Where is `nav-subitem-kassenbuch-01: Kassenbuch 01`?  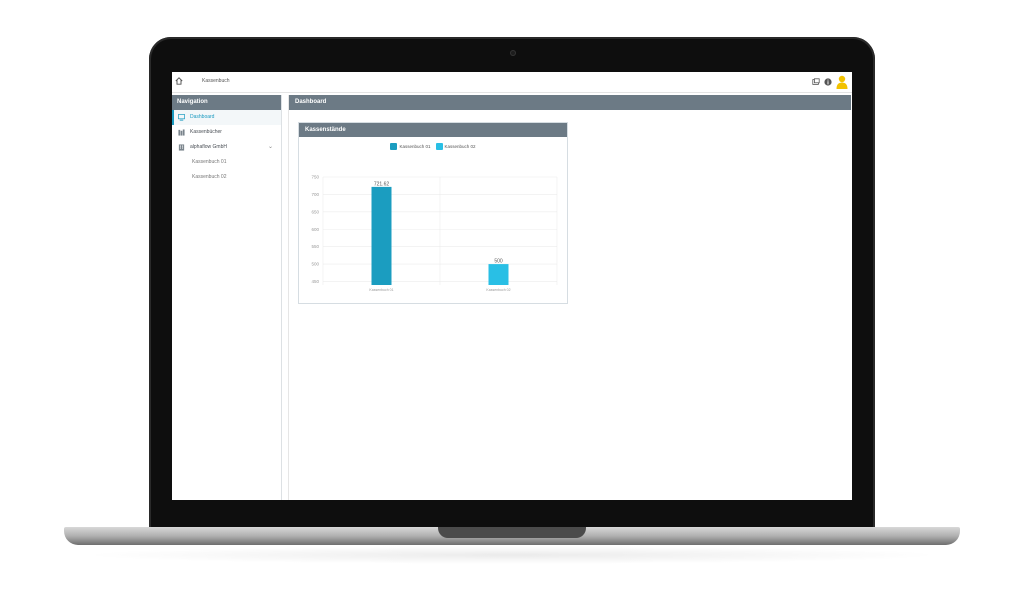 nav-subitem-kassenbuch-01: Kassenbuch 01 is located at coordinates (226, 162).